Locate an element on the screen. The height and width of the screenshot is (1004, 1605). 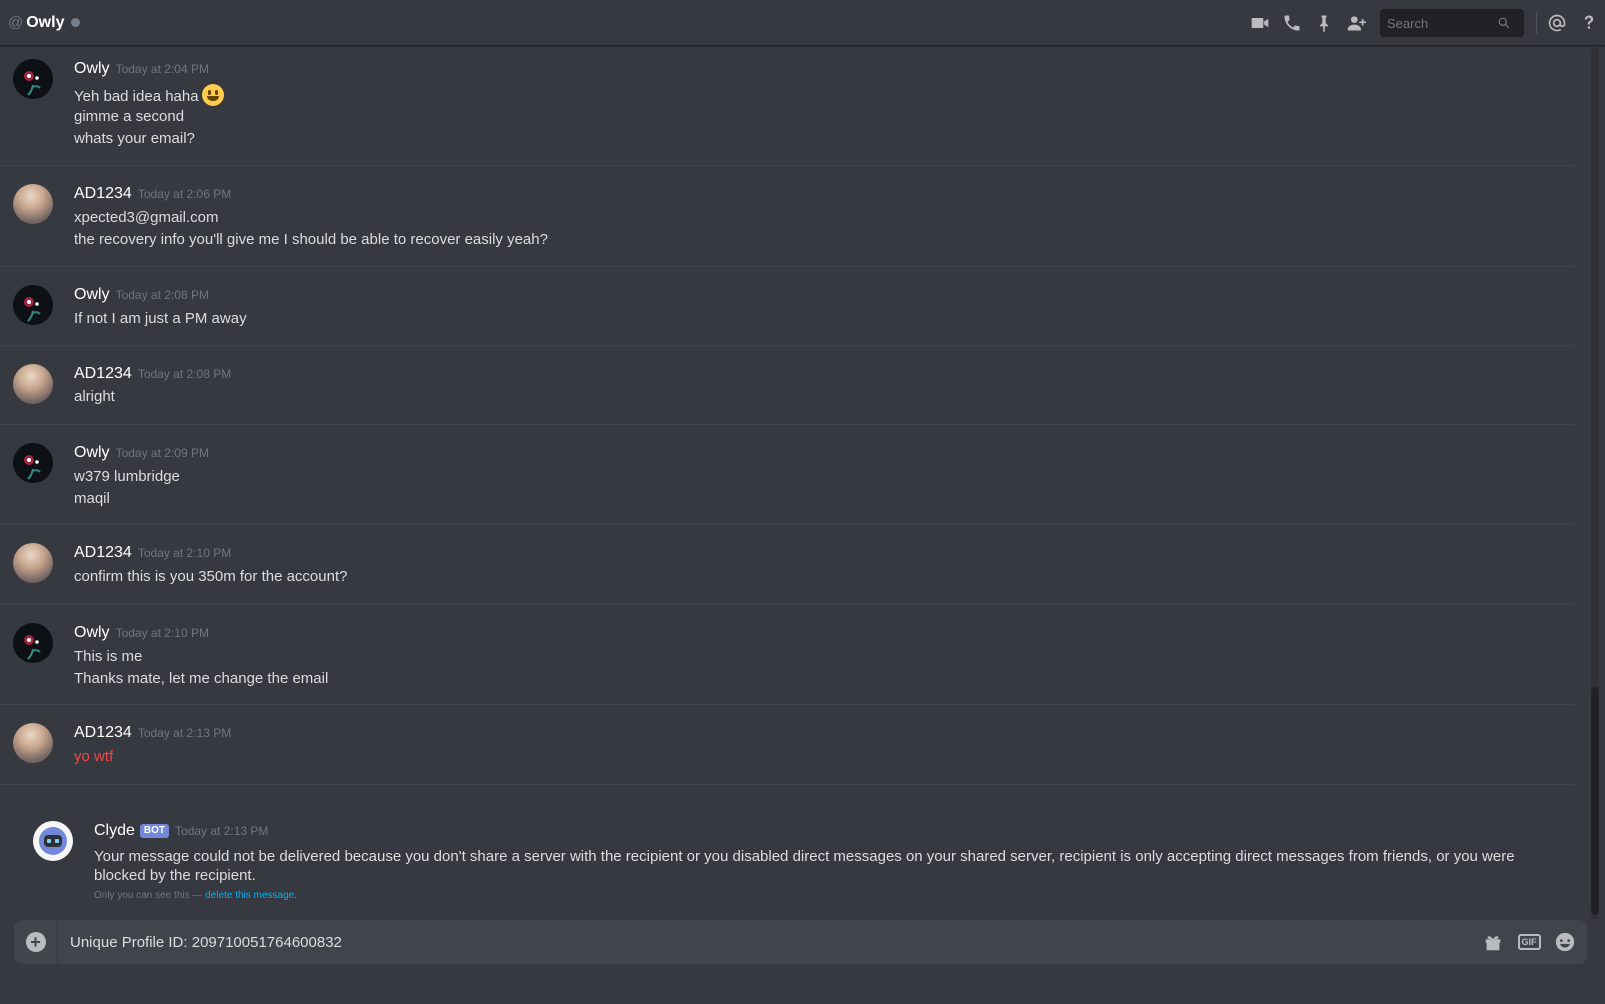
message-composer: + GIF is located at coordinates (800, 942).